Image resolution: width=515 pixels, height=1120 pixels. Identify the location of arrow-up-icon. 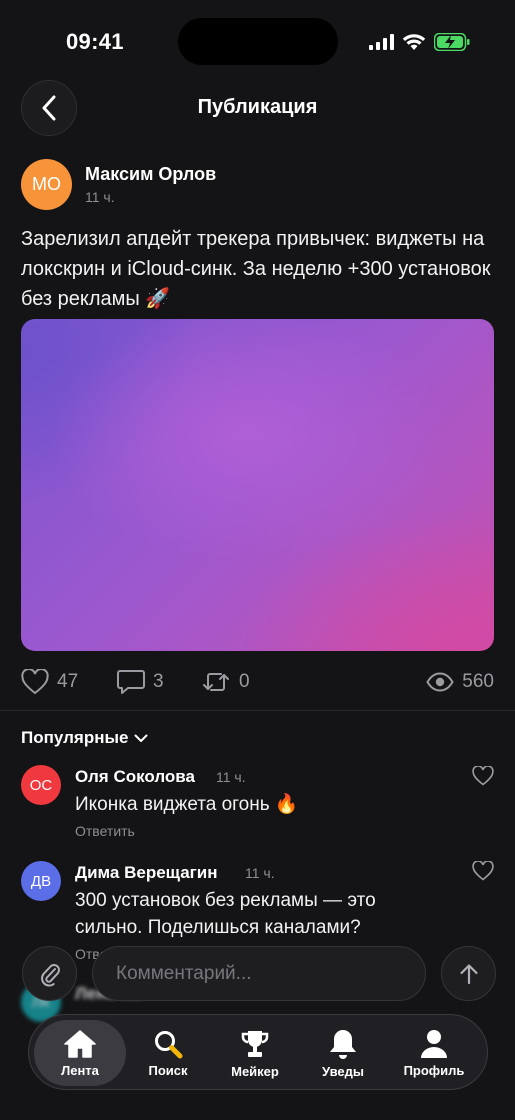
(468, 973).